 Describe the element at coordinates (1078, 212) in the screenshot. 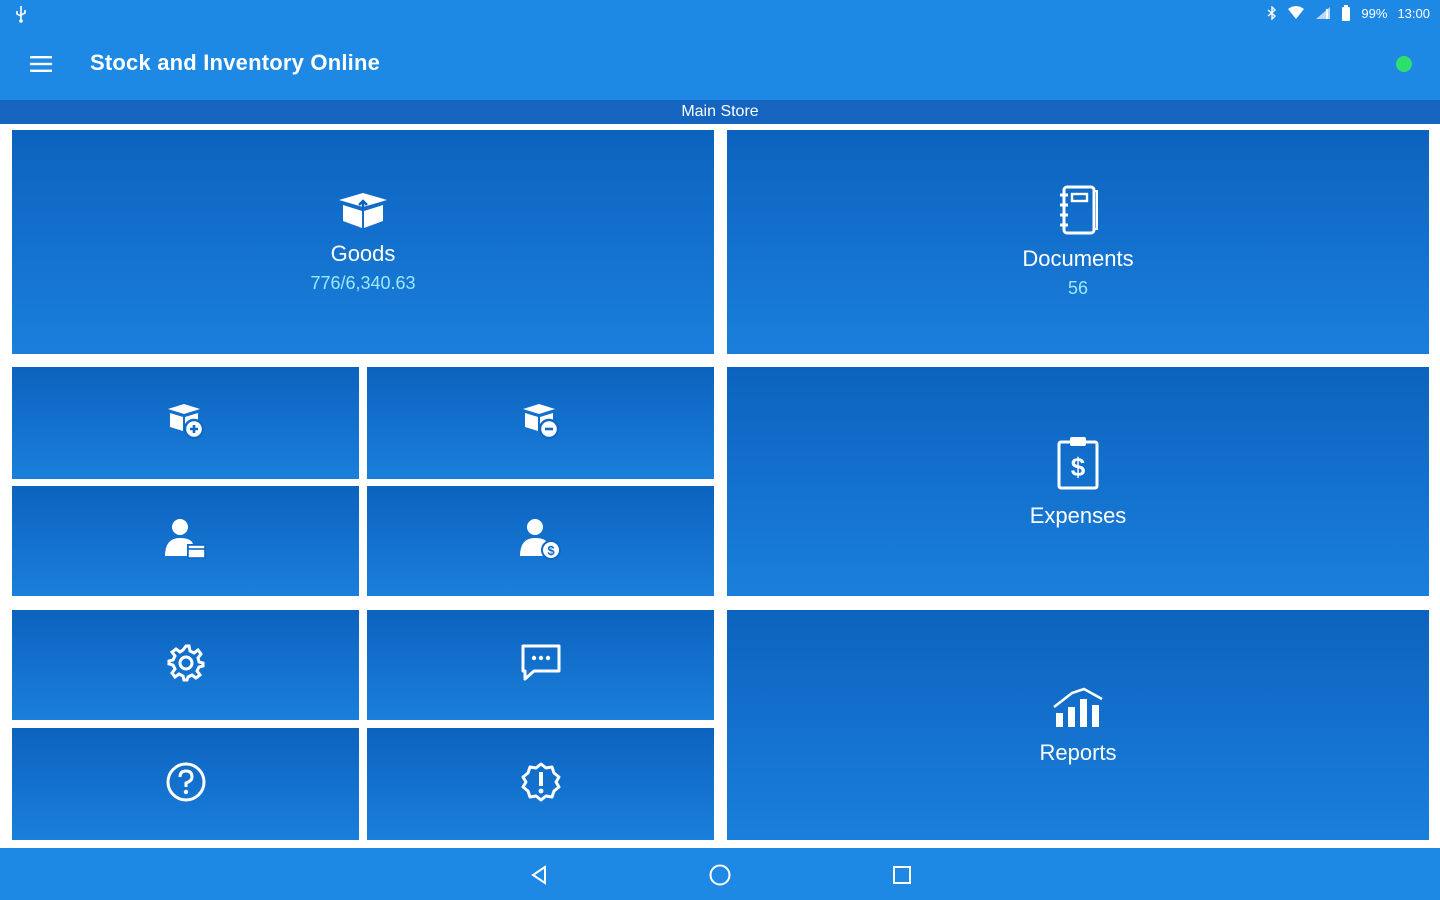

I see `notebook-icon` at that location.